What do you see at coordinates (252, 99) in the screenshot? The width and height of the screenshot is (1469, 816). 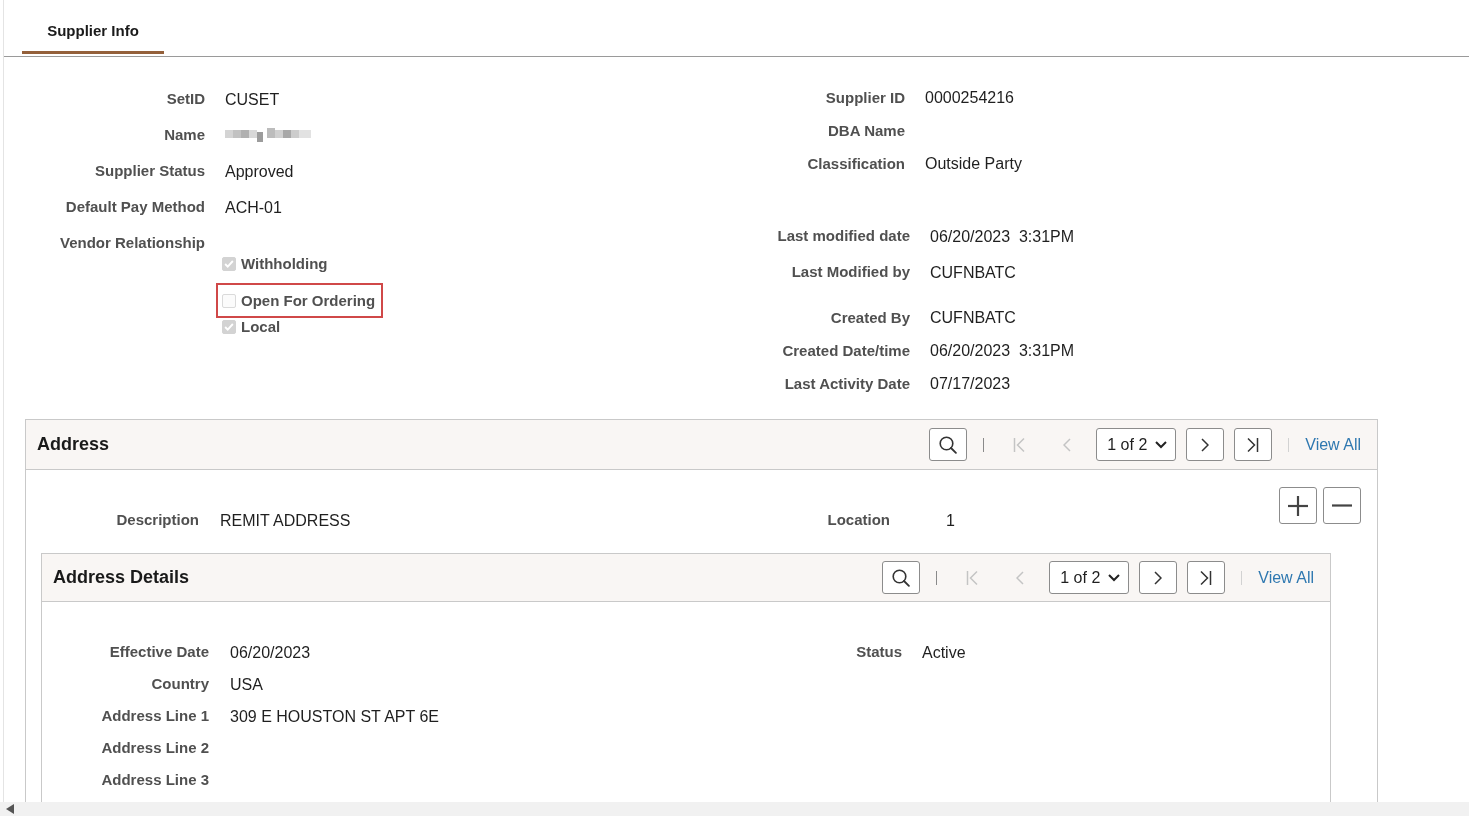 I see `field-value: CUSET` at bounding box center [252, 99].